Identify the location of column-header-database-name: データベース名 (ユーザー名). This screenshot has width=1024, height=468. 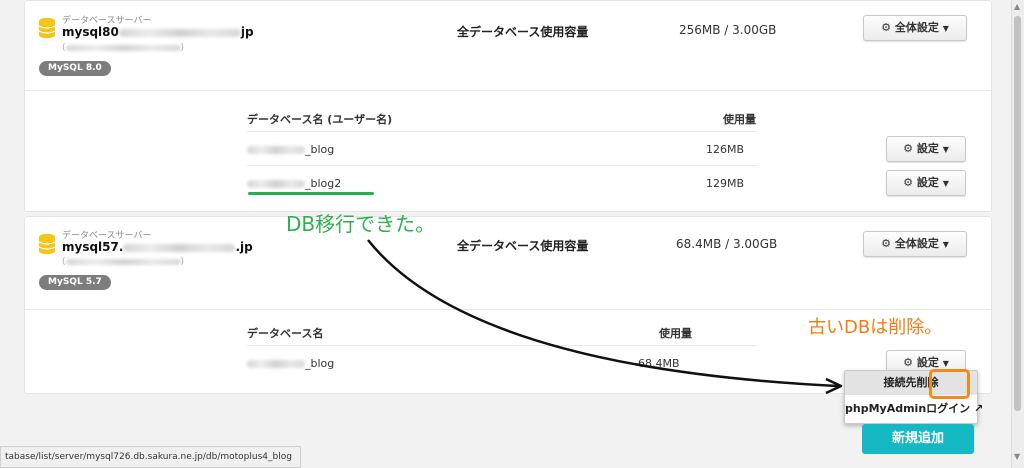
(320, 119).